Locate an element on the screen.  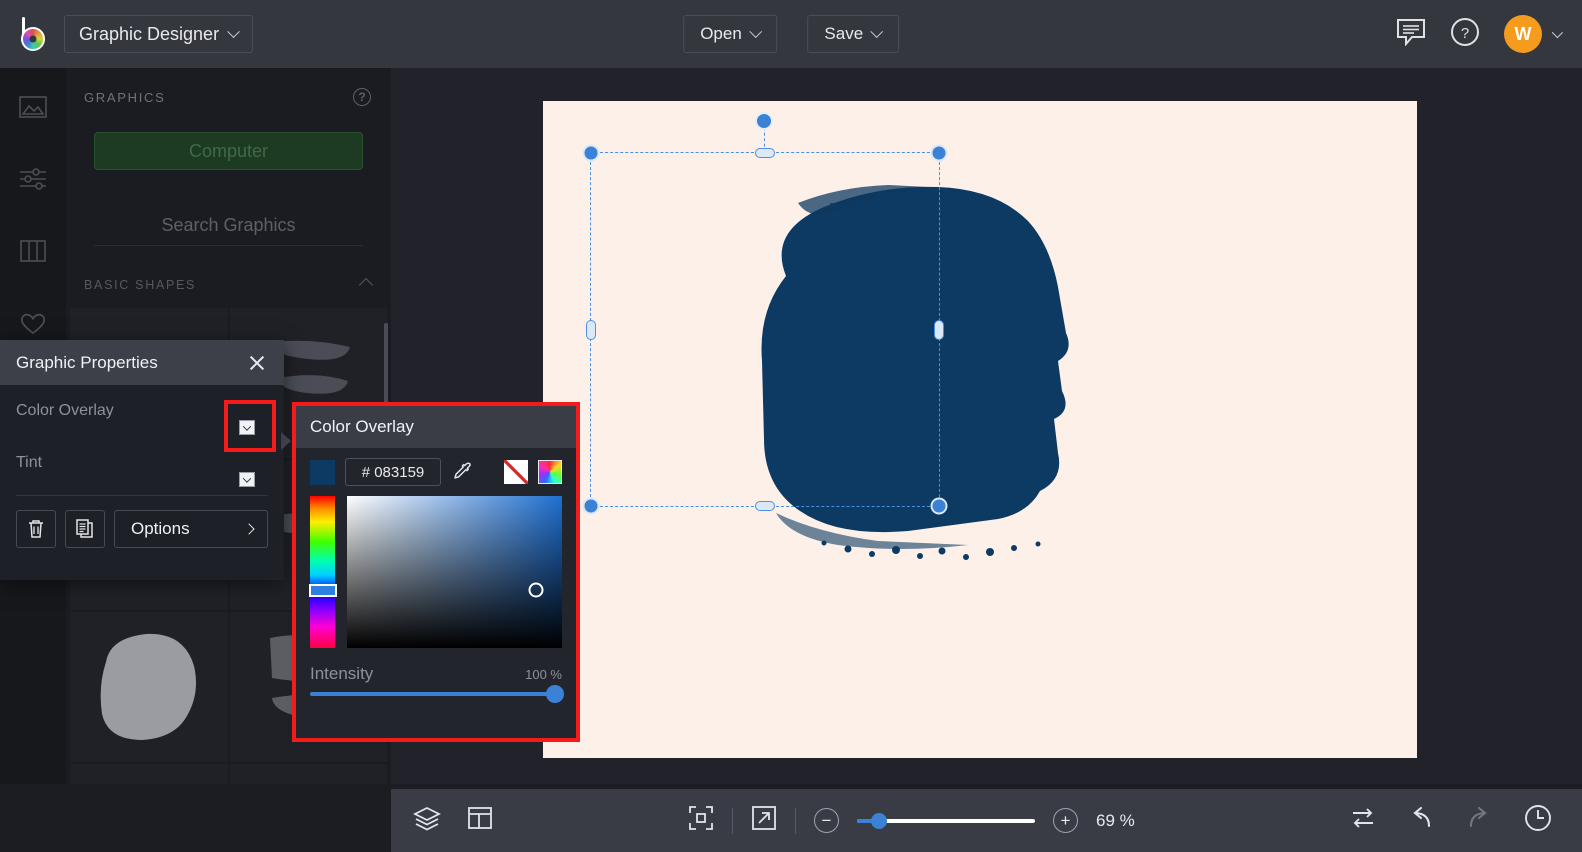
brush-blob-thumbnail is located at coordinates (149, 687).